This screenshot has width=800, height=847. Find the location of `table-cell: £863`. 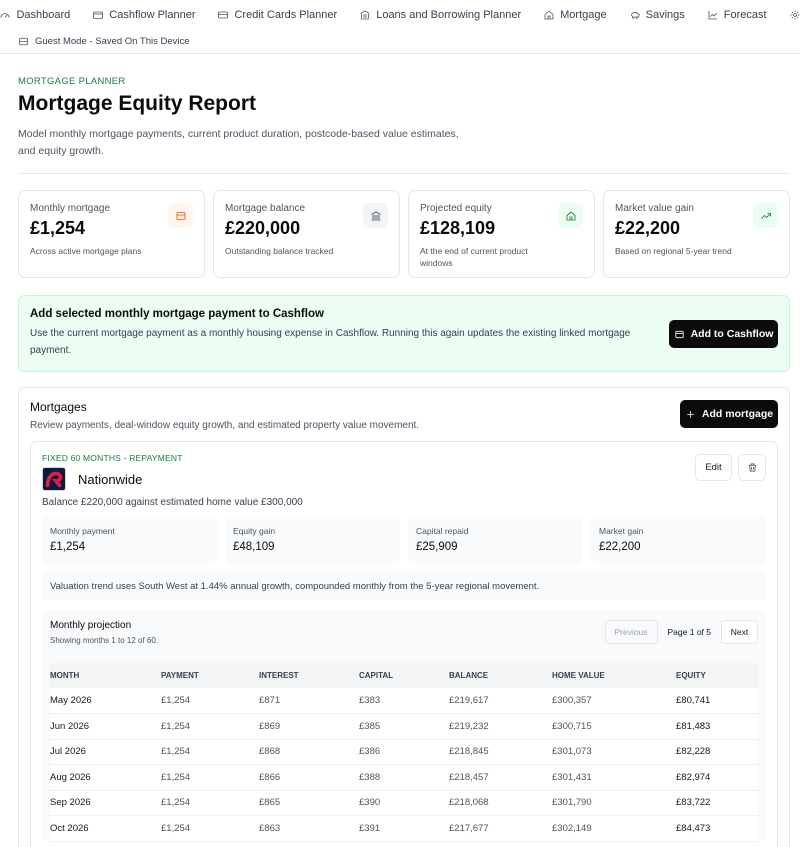

table-cell: £863 is located at coordinates (309, 828).